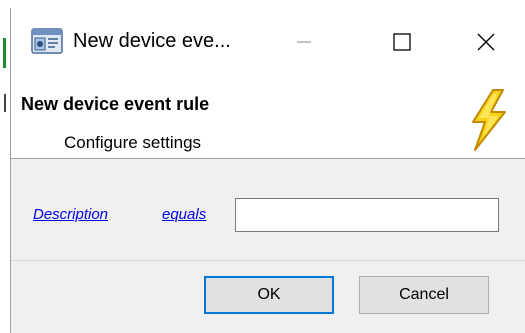 This screenshot has width=525, height=333. I want to click on header-title: New device event rule, so click(115, 104).